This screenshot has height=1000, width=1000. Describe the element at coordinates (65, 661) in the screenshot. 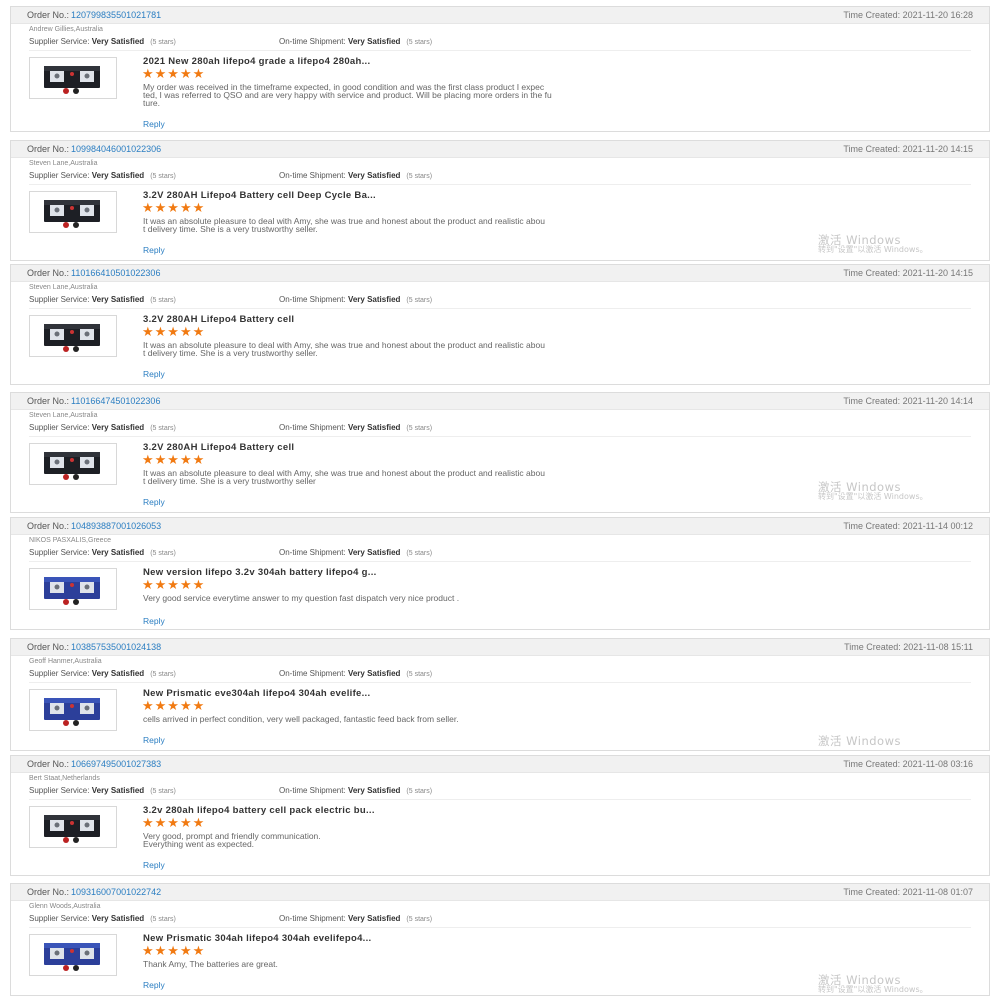

I see `buyer-name: Geoff Hanmer,Australia` at that location.